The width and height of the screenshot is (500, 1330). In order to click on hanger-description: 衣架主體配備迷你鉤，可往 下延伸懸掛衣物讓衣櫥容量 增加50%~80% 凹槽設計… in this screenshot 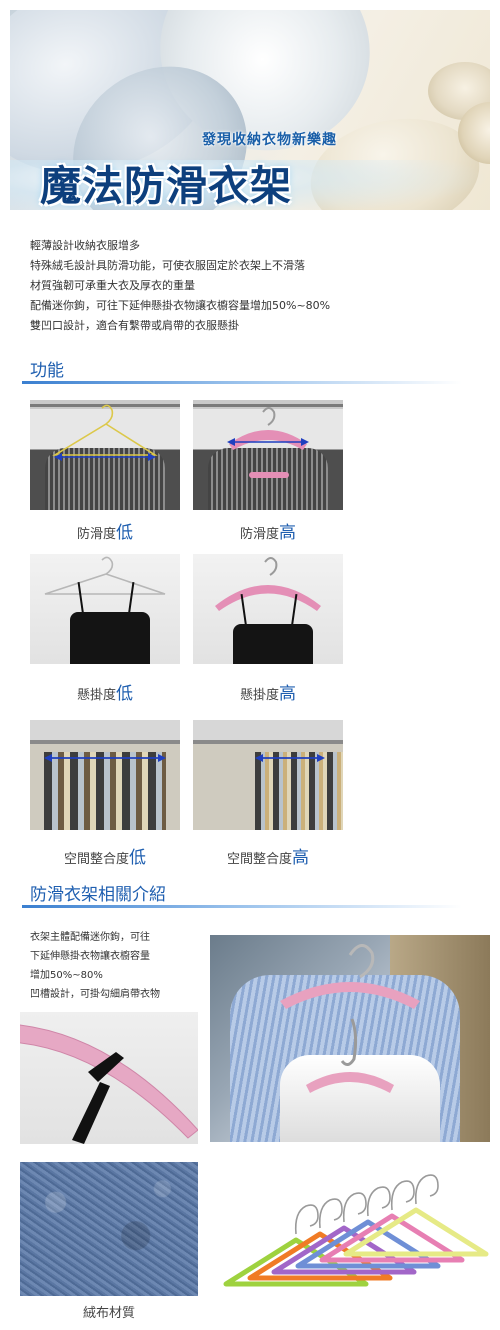, I will do `click(120, 966)`.